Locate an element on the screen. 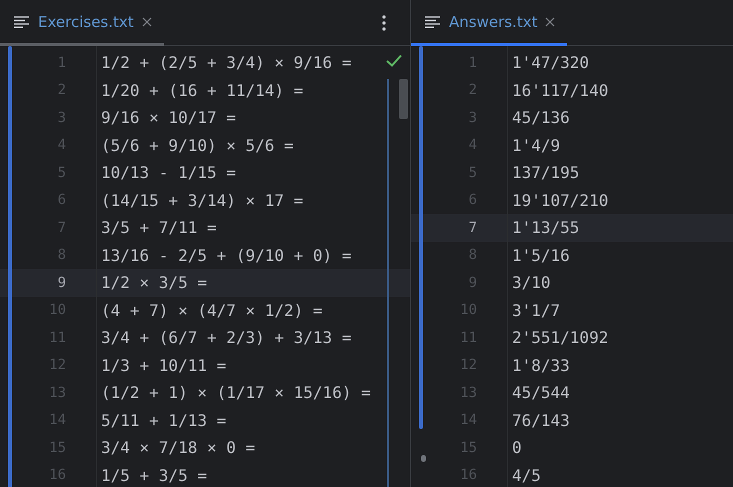 Image resolution: width=733 pixels, height=487 pixels. code-line: 16'117/140 is located at coordinates (559, 90).